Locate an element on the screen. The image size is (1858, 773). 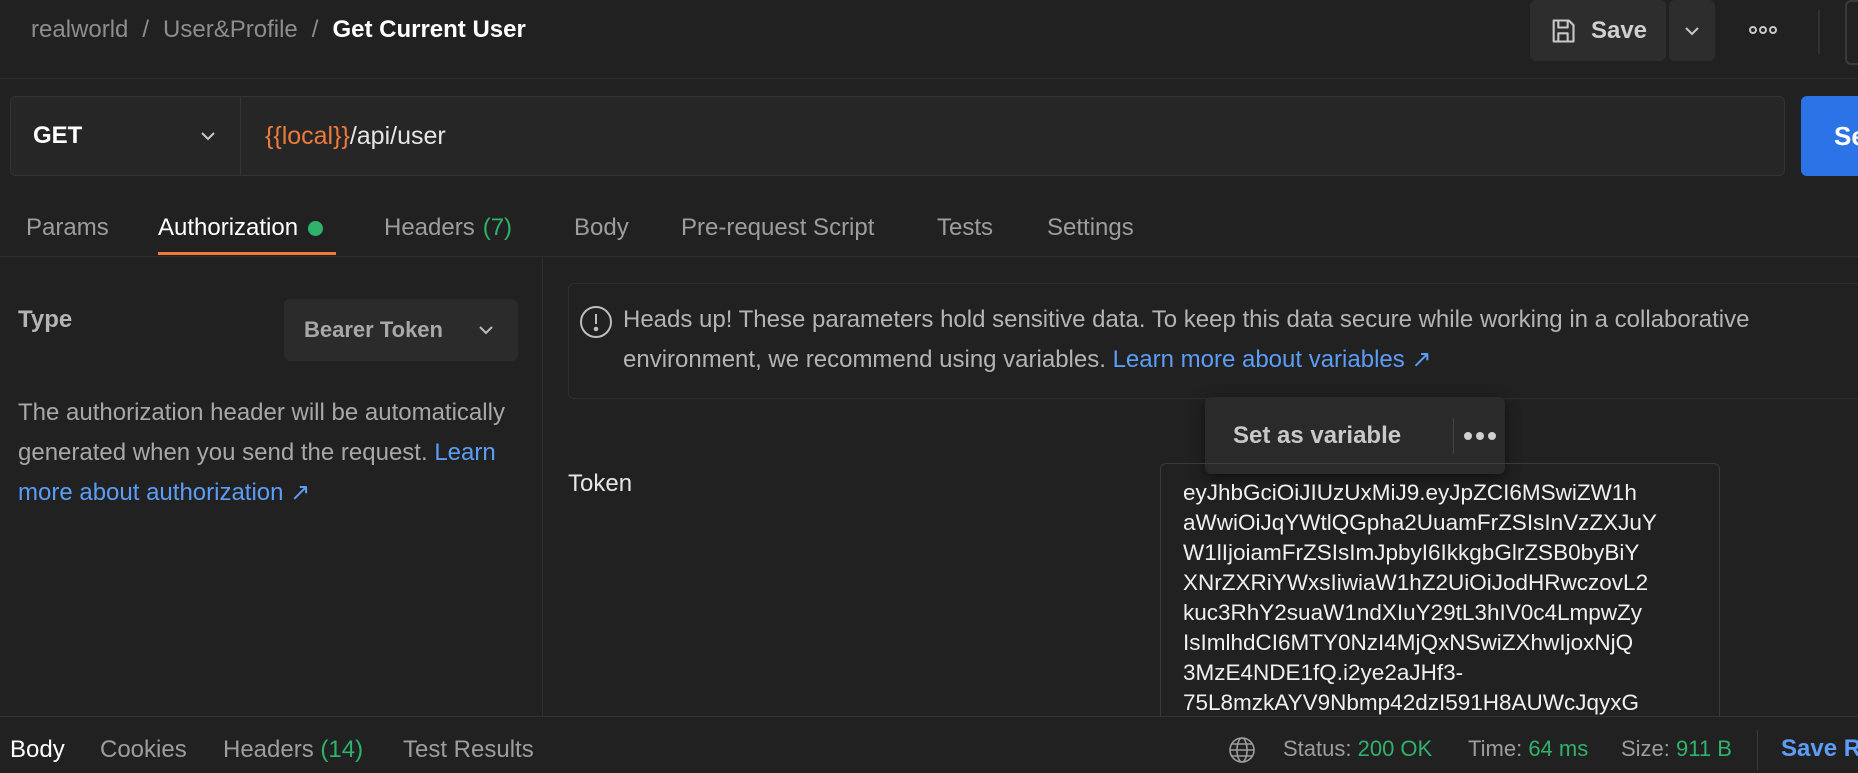
token-label: Token is located at coordinates (600, 483).